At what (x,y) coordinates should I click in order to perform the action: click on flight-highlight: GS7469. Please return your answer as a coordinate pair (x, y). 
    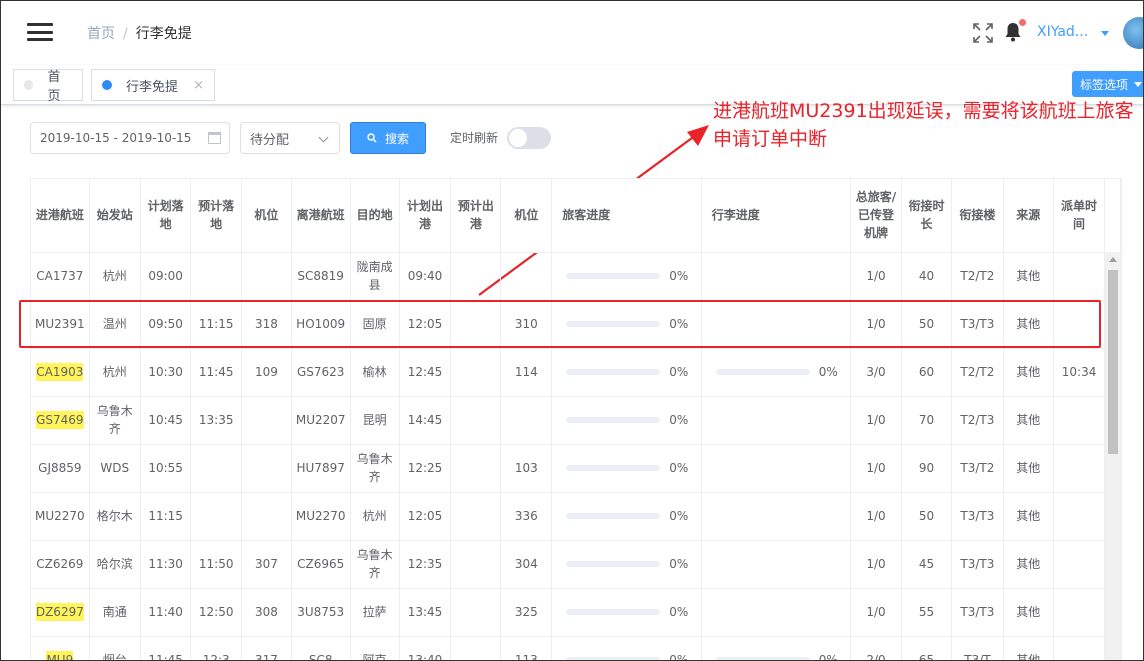
    Looking at the image, I should click on (60, 420).